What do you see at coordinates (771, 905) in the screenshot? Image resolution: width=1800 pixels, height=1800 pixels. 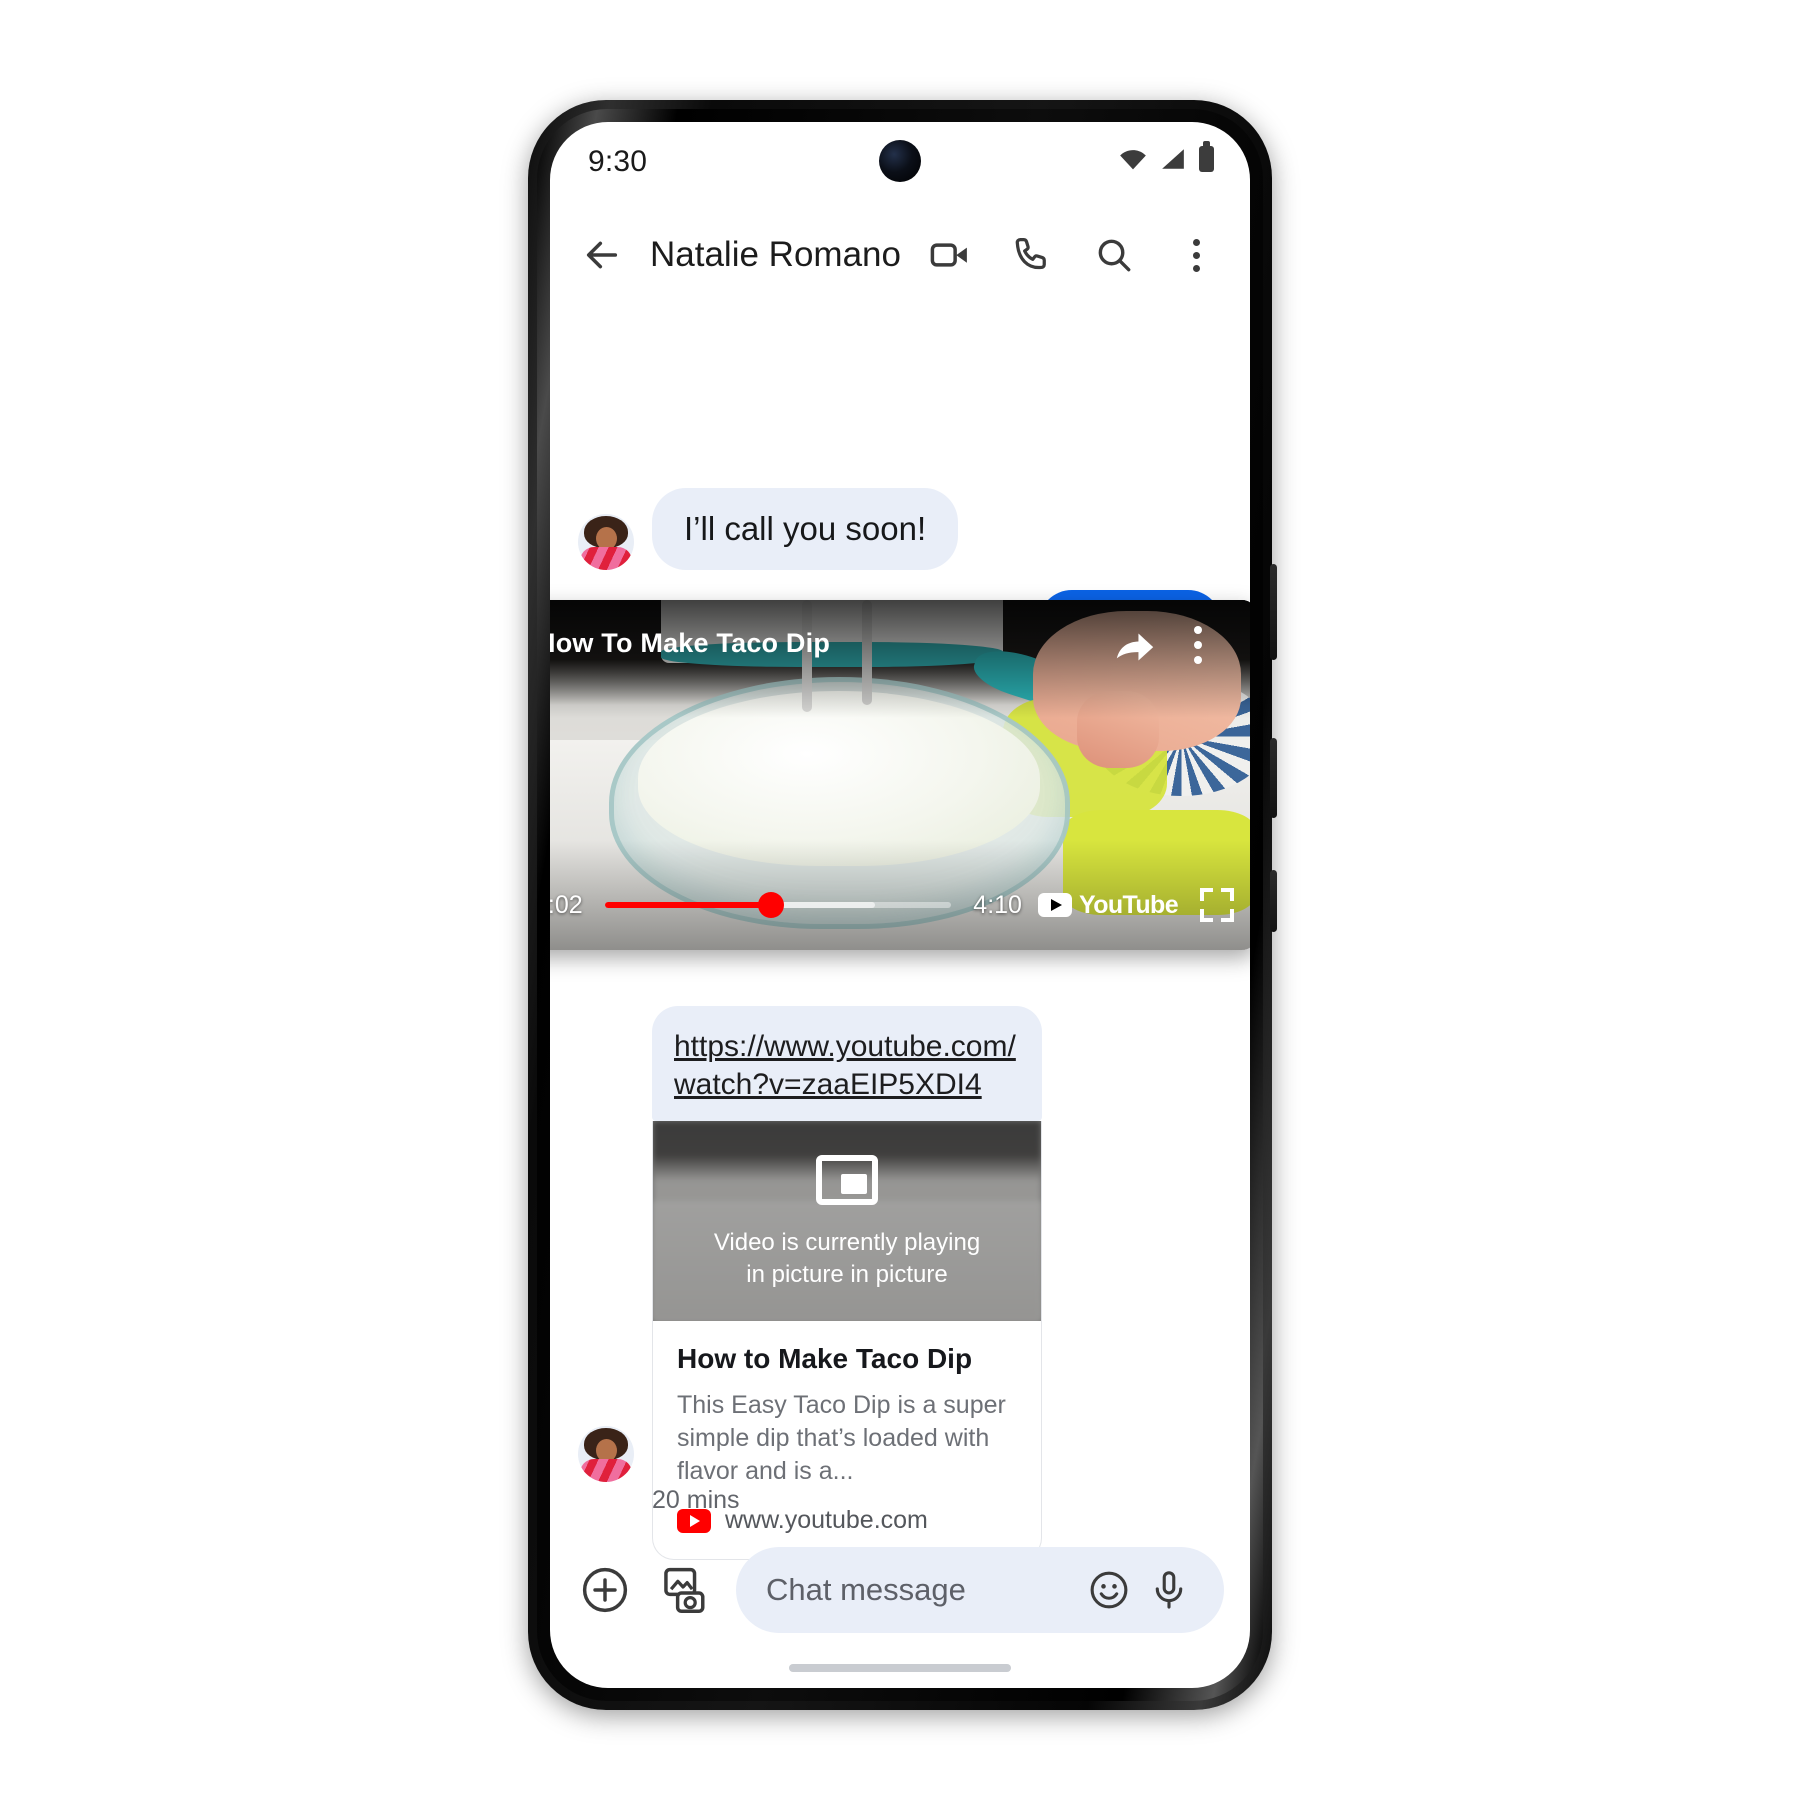 I see `player-scrubber-handle` at bounding box center [771, 905].